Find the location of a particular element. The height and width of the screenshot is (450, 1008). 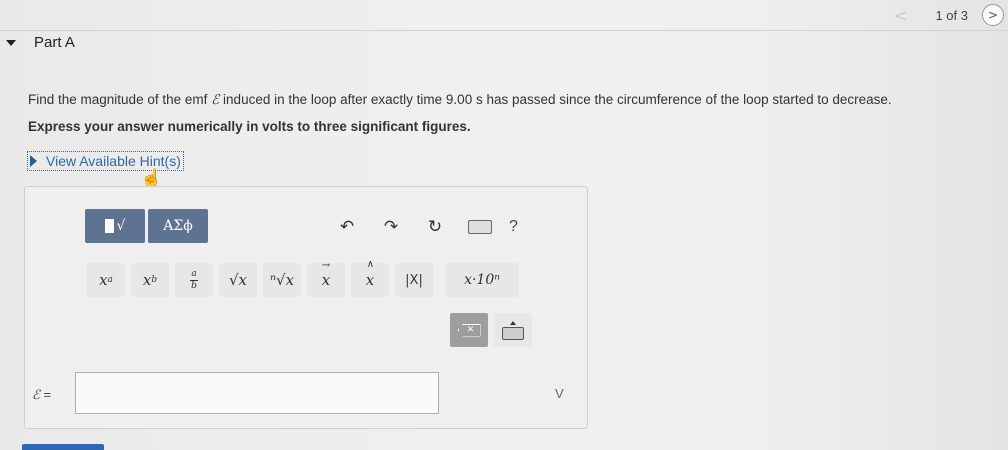

square-root-button: √x is located at coordinates (238, 280).